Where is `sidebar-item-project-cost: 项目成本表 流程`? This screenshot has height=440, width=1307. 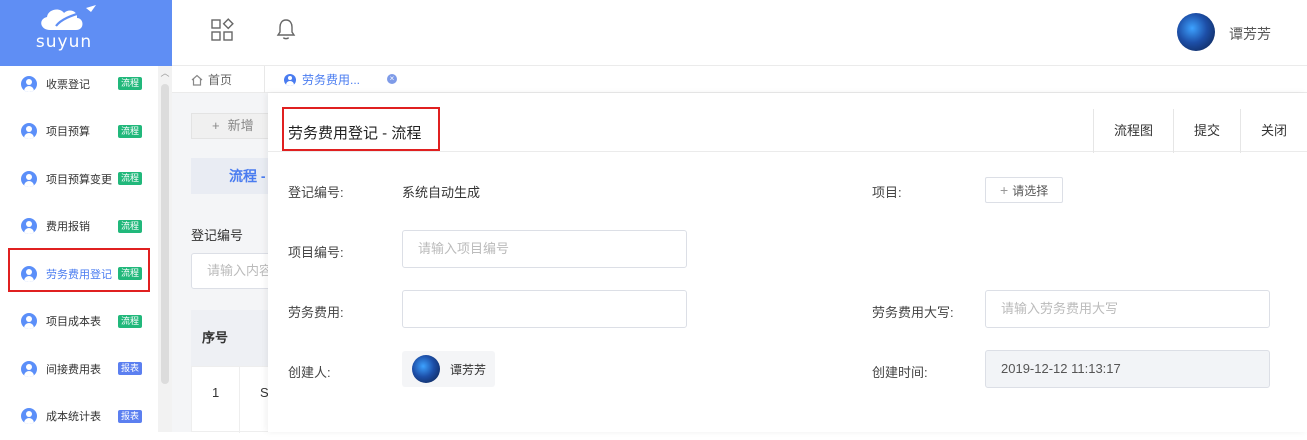 sidebar-item-project-cost: 项目成本表 流程 is located at coordinates (79, 322).